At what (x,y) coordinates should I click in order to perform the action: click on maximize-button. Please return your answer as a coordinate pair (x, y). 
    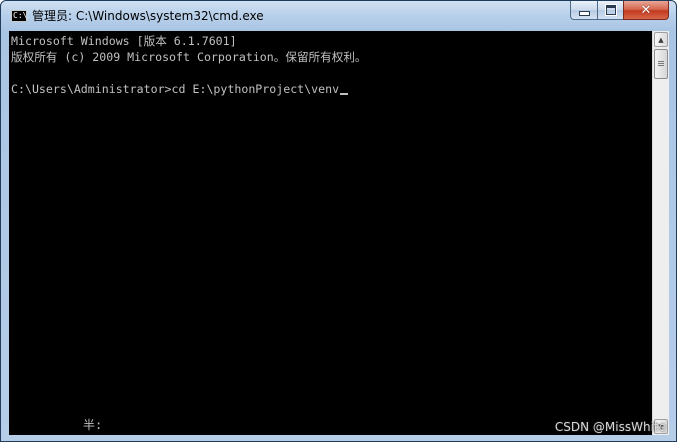
    Looking at the image, I should click on (610, 10).